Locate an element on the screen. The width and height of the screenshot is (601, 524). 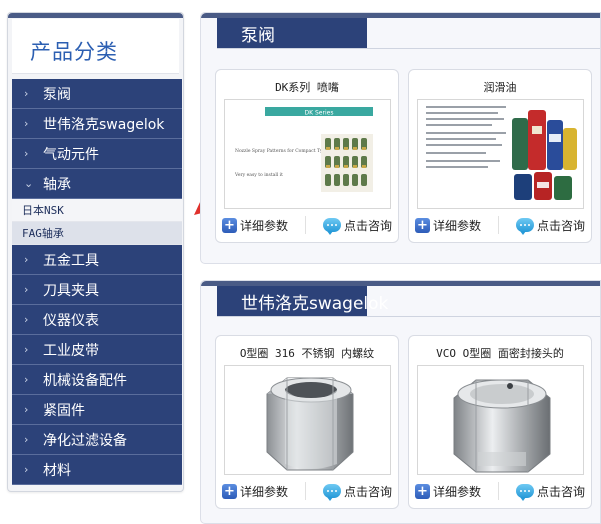
category-industrial-belts: › 工业皮带 is located at coordinates (97, 350).